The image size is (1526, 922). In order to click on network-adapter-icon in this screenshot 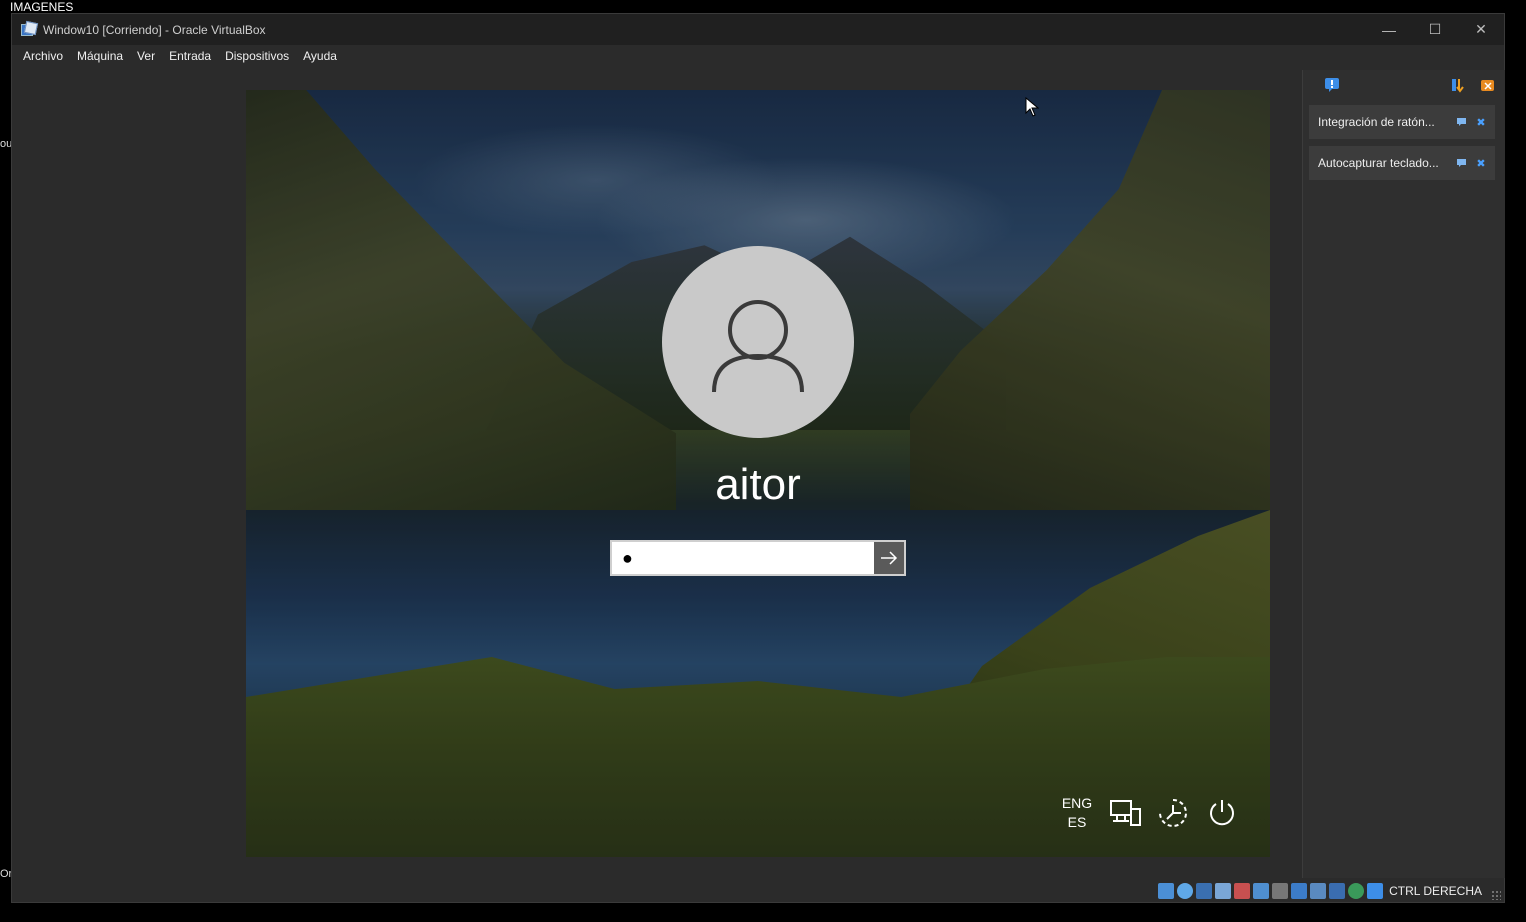, I will do `click(1242, 891)`.